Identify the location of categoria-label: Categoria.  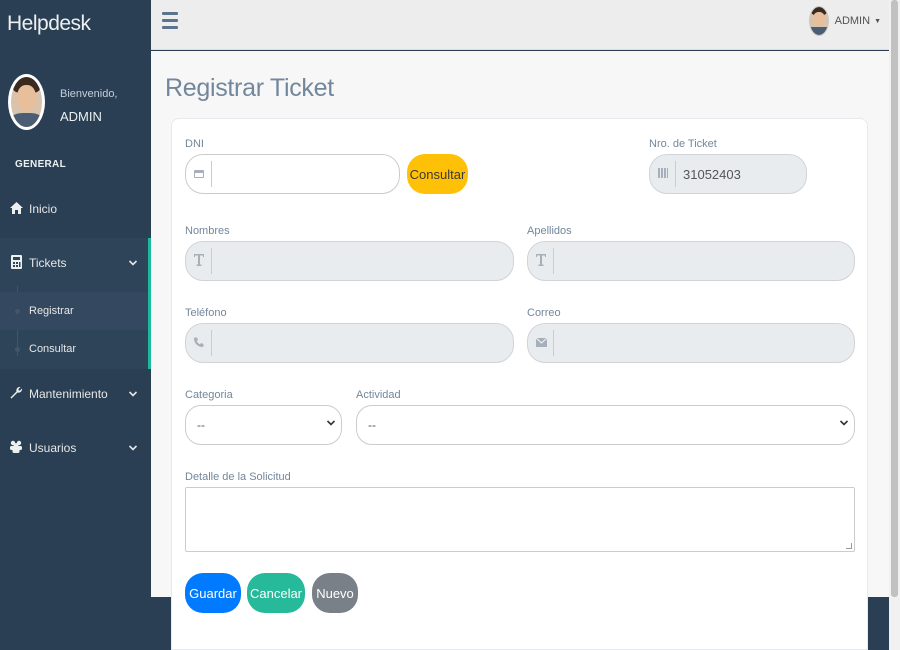
(209, 395).